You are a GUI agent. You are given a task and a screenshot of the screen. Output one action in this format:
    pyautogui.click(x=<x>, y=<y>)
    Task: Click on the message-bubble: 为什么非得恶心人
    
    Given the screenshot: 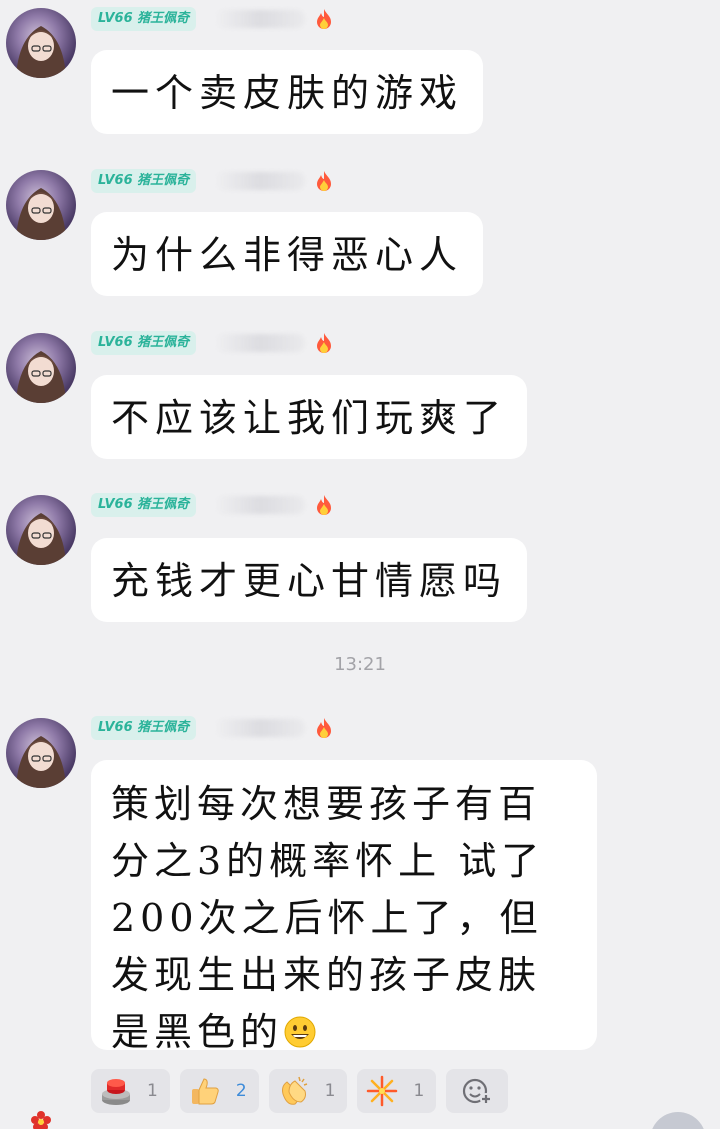 What is the action you would take?
    pyautogui.click(x=287, y=254)
    